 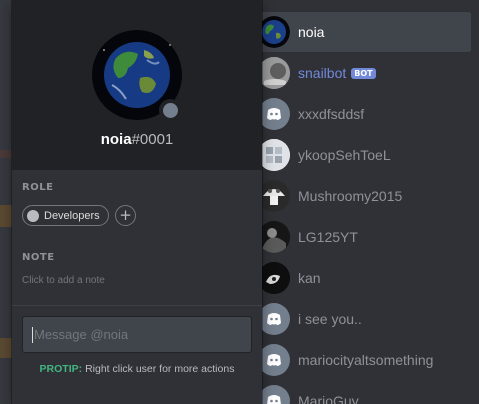 I want to click on member-item-mariocityaltsomething: mariocityaltsomething, so click(x=363, y=360).